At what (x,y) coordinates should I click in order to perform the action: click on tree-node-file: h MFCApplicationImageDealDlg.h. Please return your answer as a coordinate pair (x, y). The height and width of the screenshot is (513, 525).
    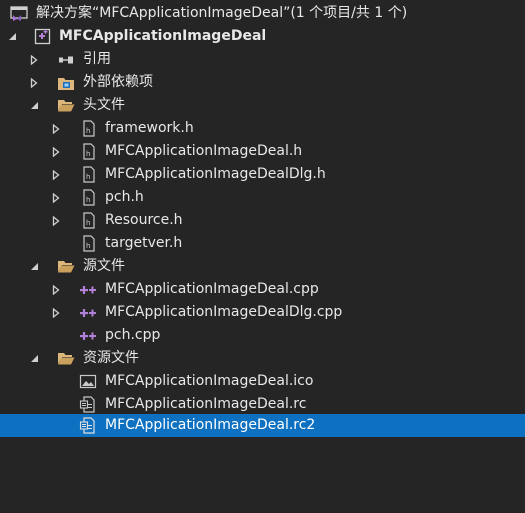
    Looking at the image, I should click on (262, 174).